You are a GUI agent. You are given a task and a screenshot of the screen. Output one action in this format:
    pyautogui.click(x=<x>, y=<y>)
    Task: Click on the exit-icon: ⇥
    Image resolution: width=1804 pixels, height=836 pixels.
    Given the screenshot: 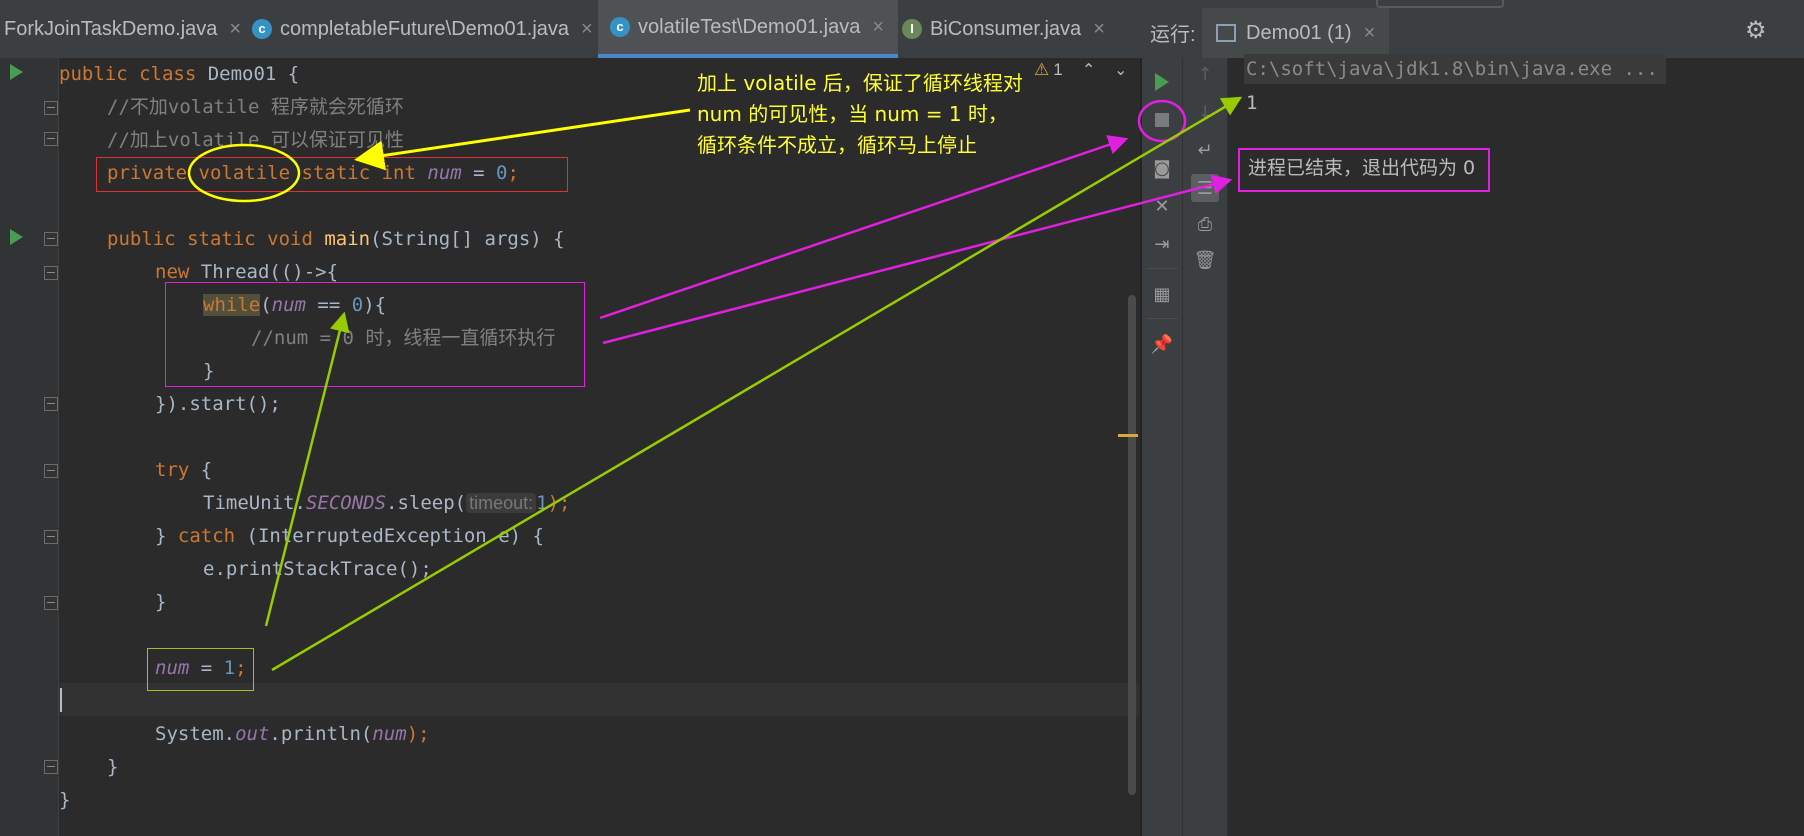 What is the action you would take?
    pyautogui.click(x=1162, y=244)
    